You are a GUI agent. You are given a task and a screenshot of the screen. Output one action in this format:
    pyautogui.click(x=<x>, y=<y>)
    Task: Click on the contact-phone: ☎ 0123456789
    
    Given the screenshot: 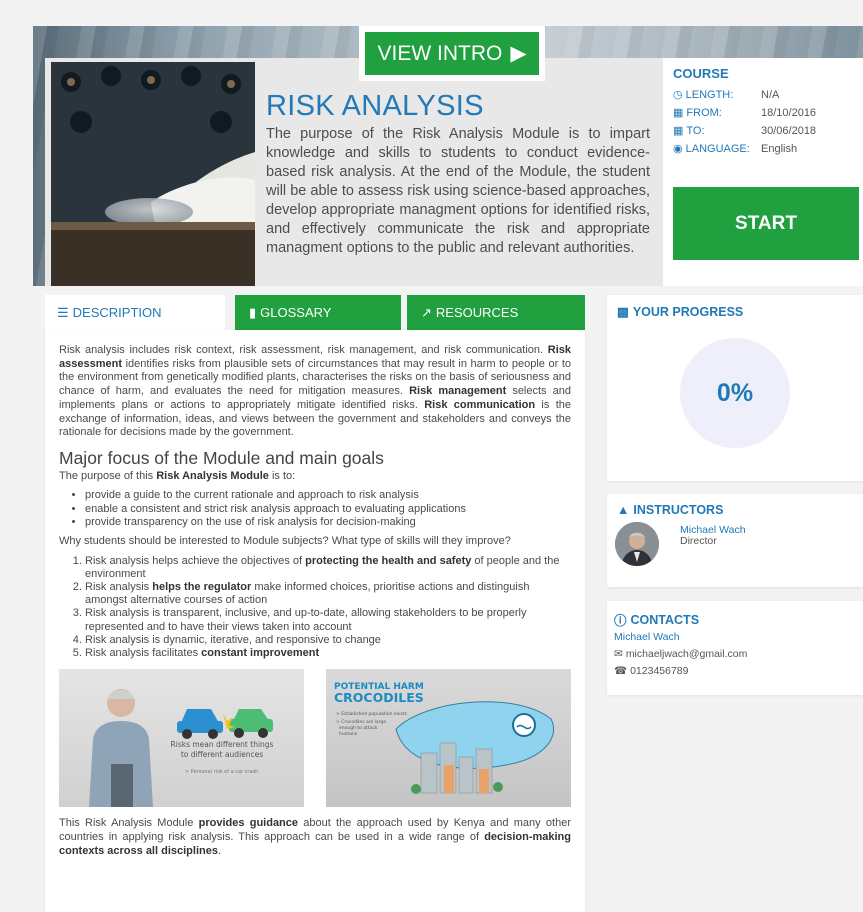 What is the action you would take?
    pyautogui.click(x=735, y=671)
    